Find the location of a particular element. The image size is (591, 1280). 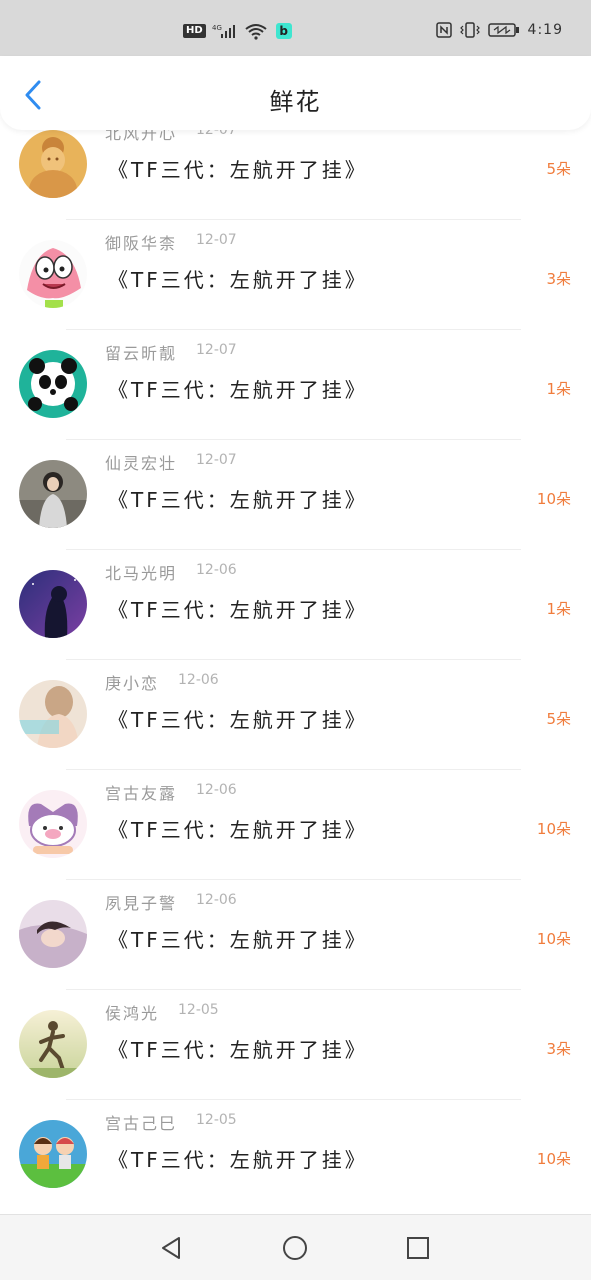

panda-avatar is located at coordinates (53, 384).